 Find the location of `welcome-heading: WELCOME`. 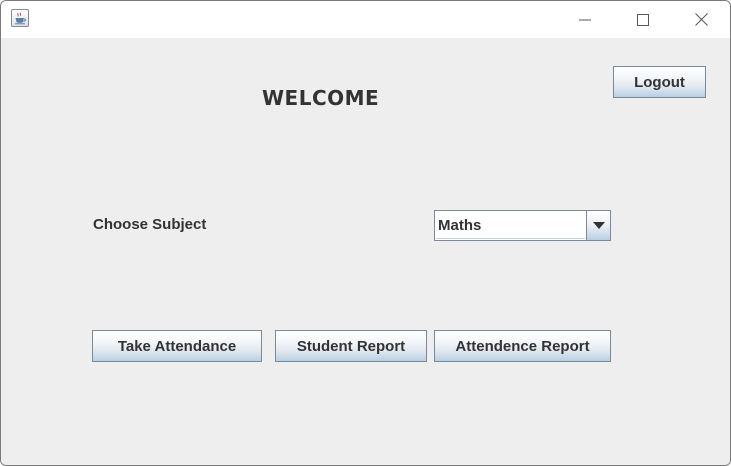

welcome-heading: WELCOME is located at coordinates (321, 98).